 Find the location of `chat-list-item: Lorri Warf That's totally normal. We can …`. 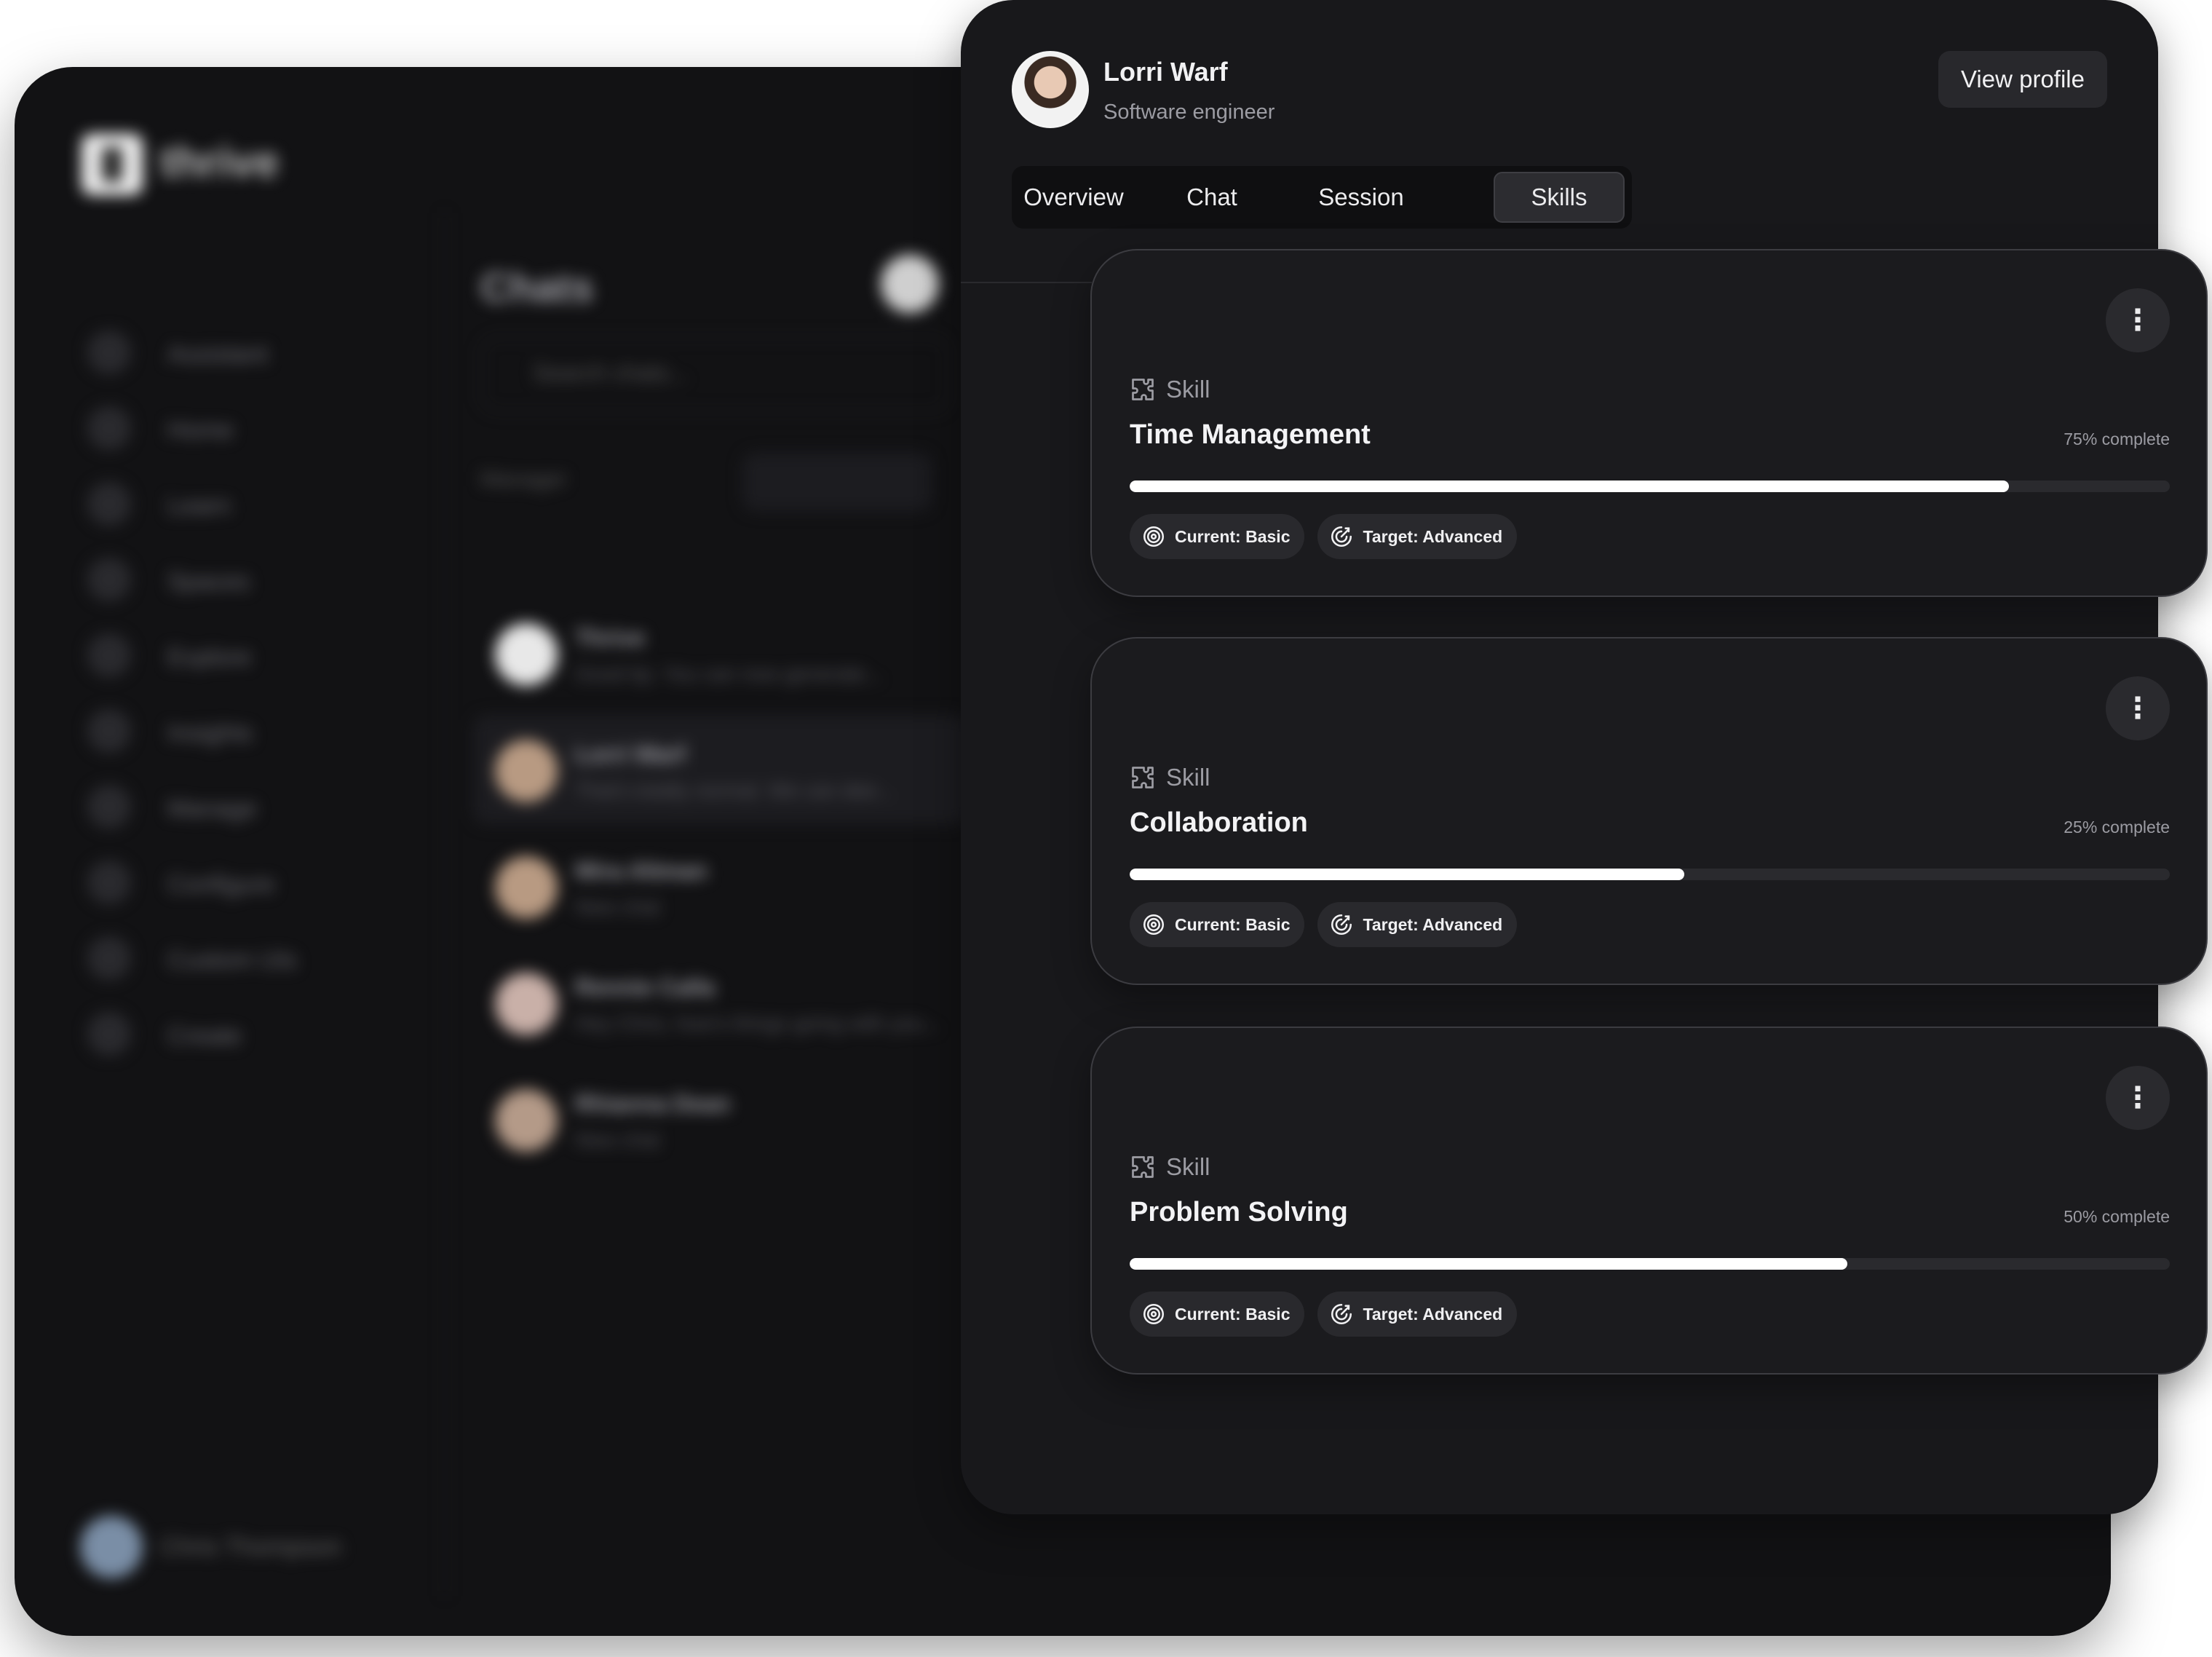

chat-list-item: Lorri Warf That's totally normal. We can … is located at coordinates (720, 769).